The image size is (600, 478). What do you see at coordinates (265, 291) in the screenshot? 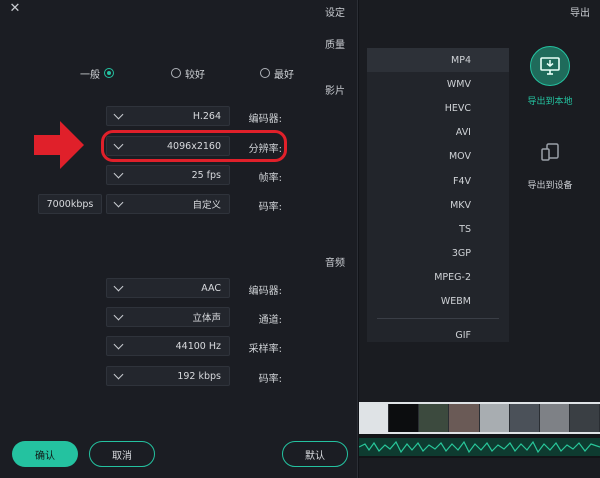
I see `audio-encoder-label: 编码器:` at bounding box center [265, 291].